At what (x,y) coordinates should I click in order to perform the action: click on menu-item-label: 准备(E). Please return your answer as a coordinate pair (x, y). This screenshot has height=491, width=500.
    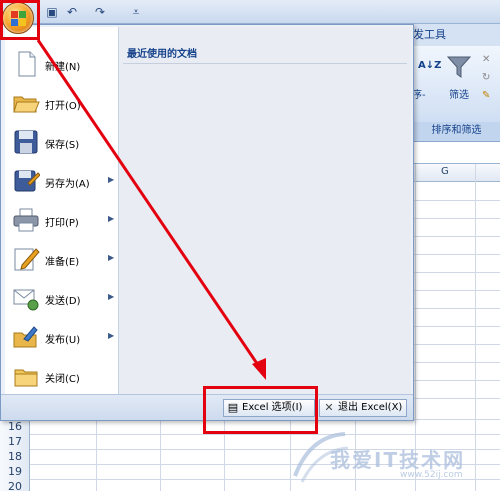
    Looking at the image, I should click on (62, 262).